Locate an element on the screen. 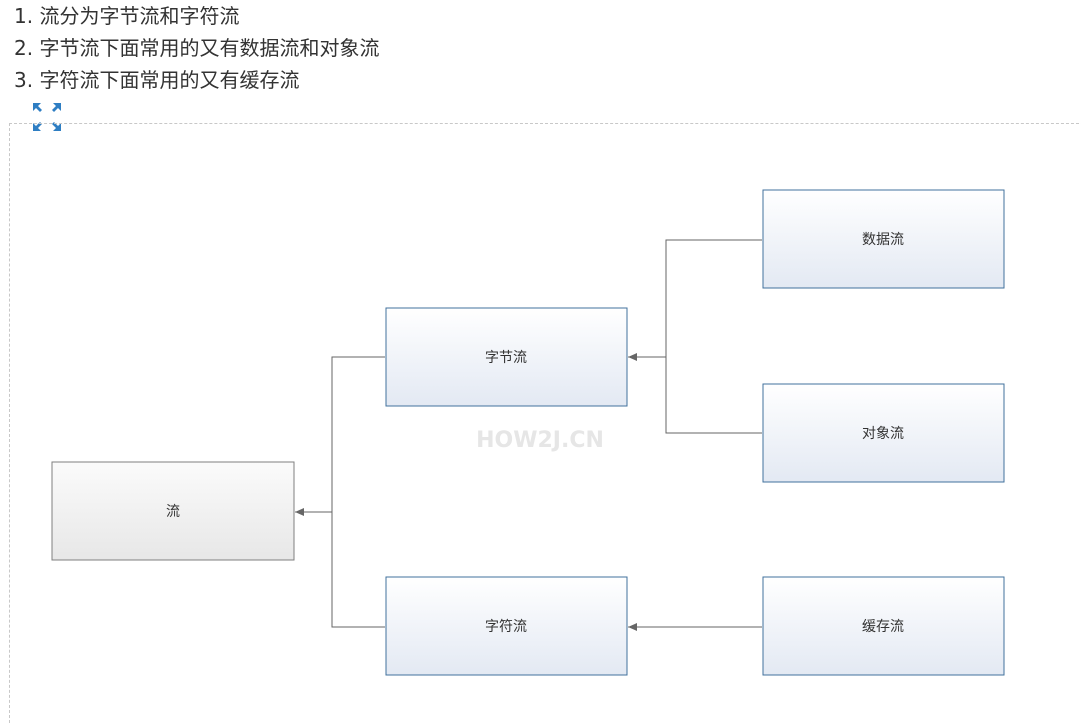  node-label: 字节流 is located at coordinates (506, 358).